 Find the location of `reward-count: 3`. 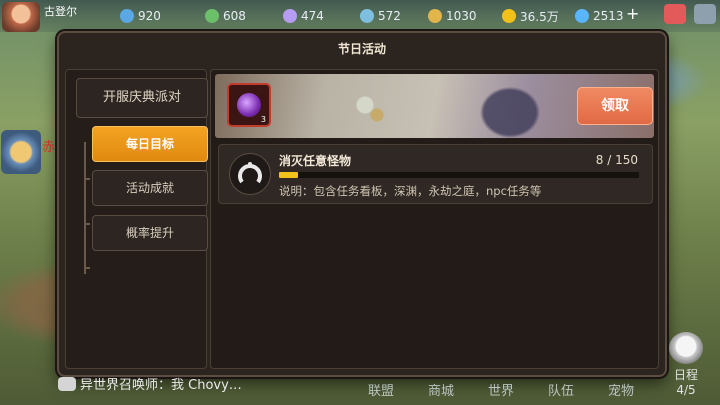

reward-count: 3 is located at coordinates (263, 119).